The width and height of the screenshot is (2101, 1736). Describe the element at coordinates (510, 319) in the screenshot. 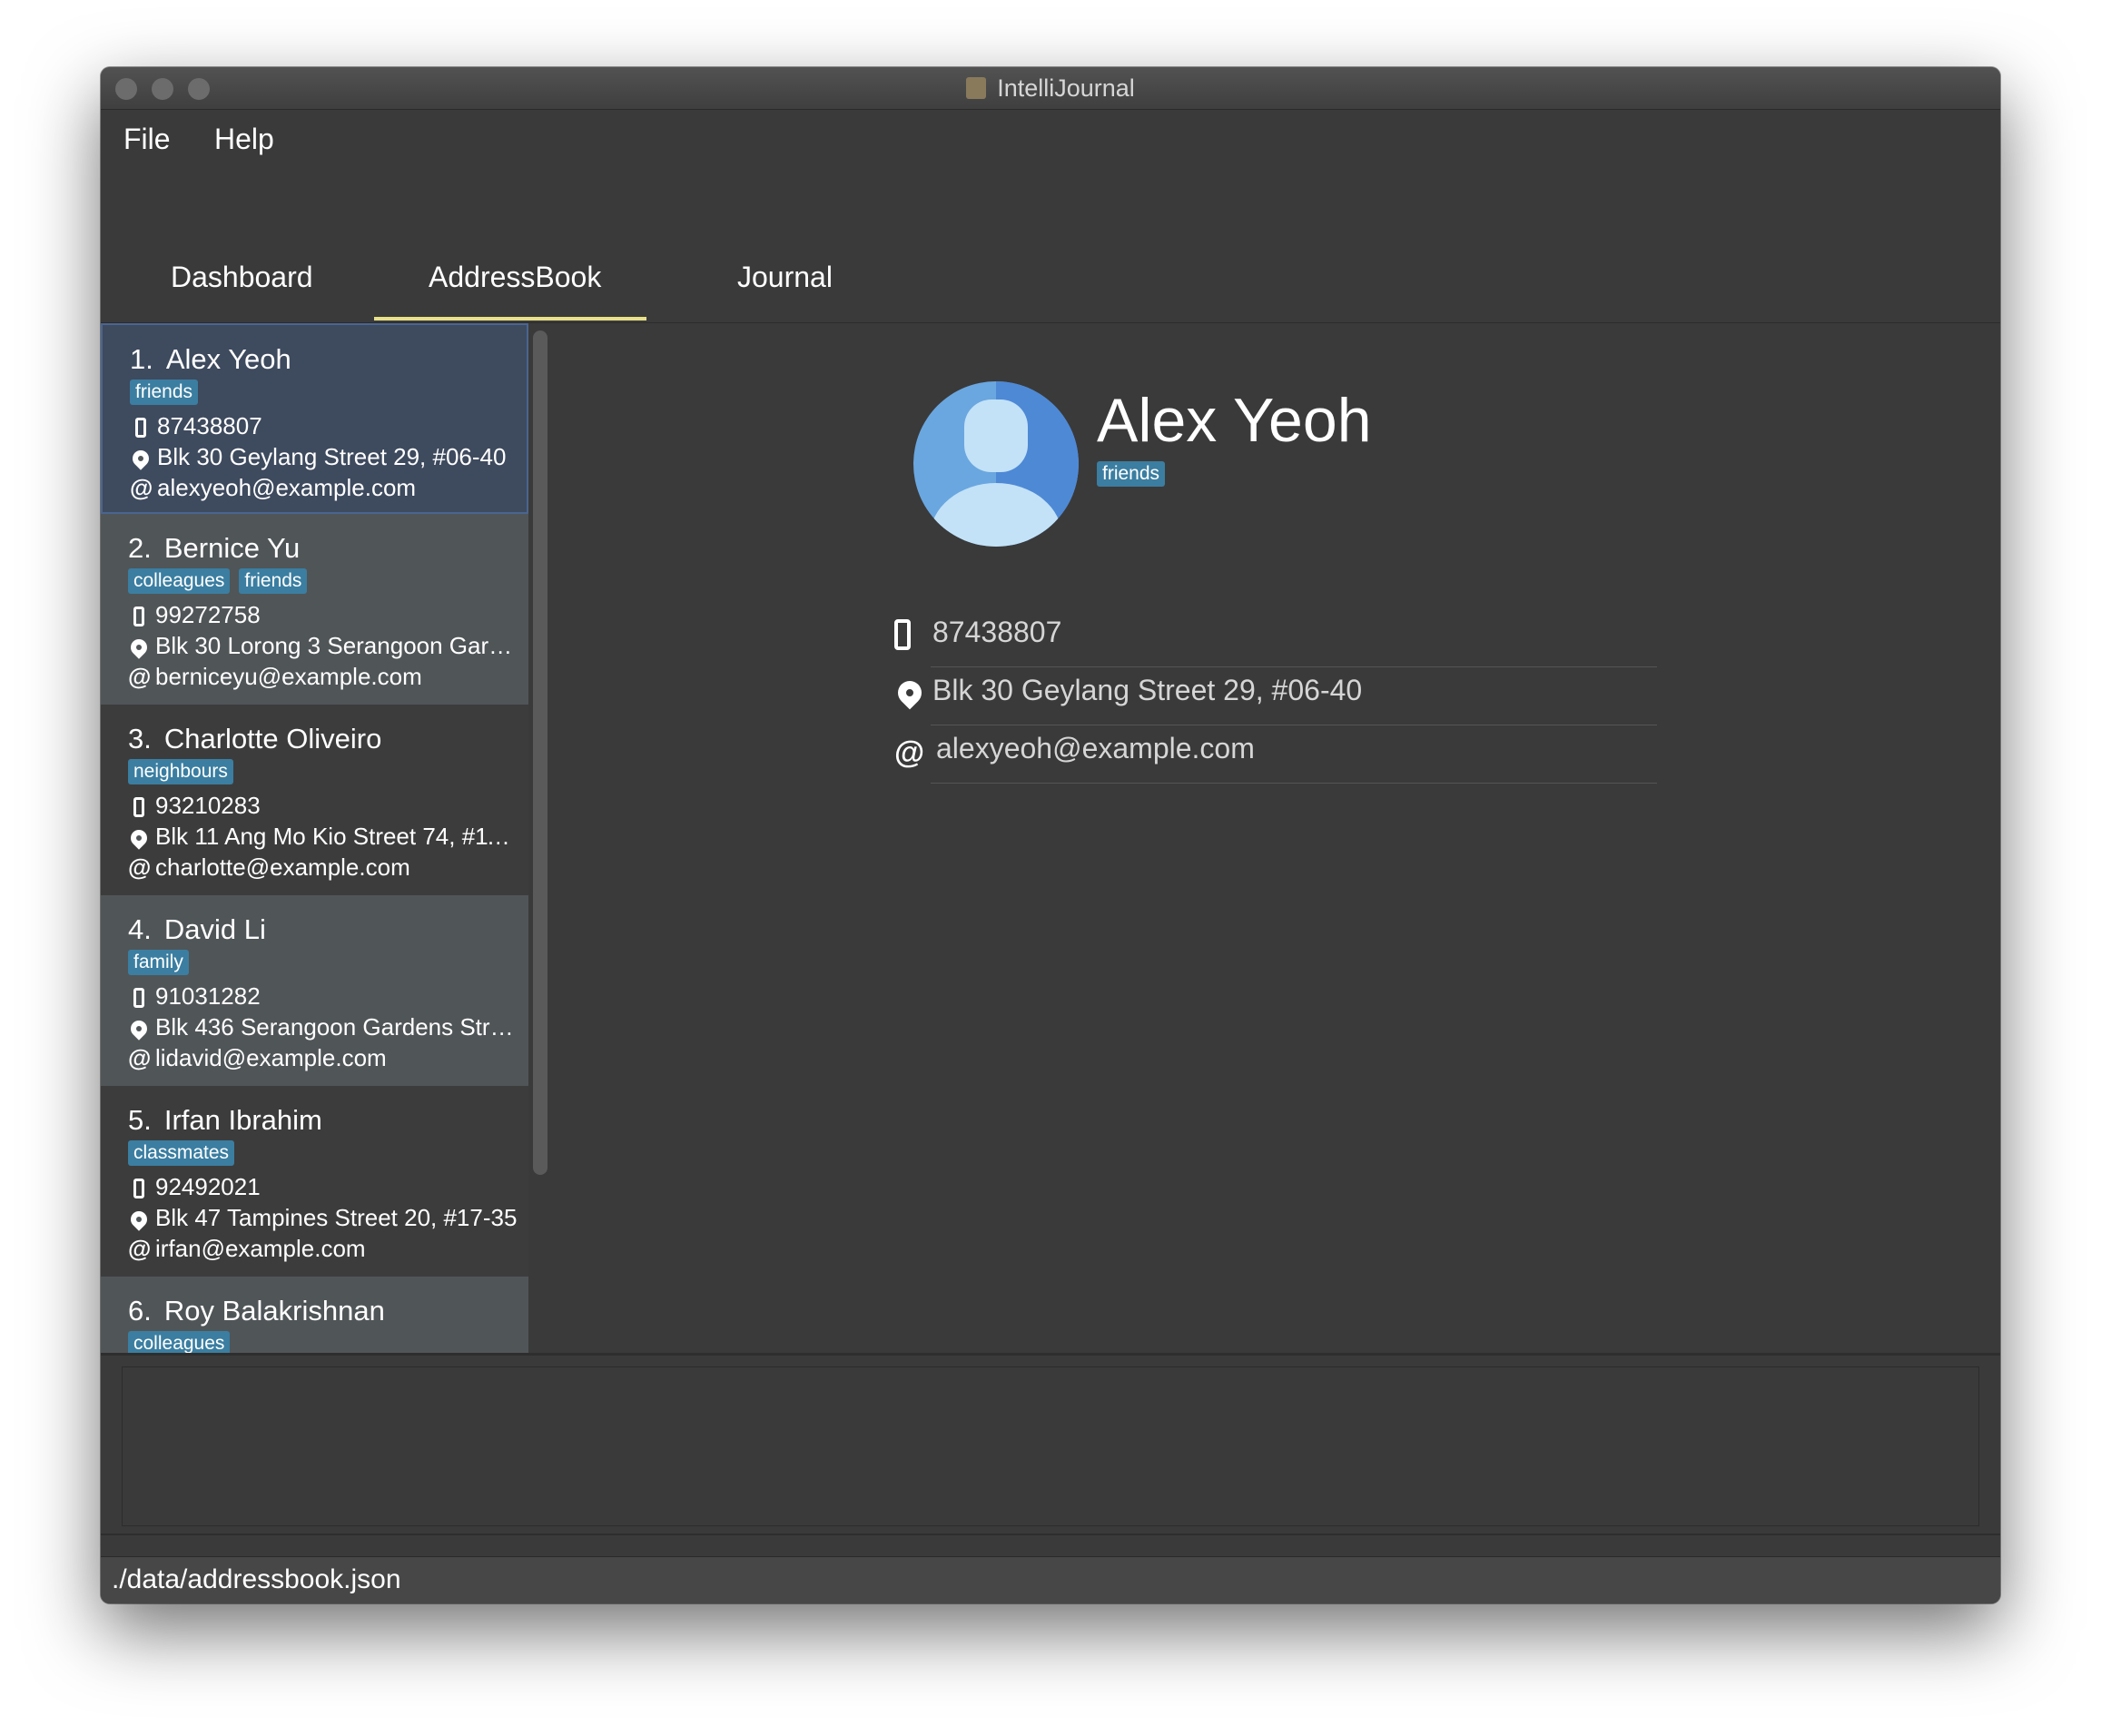

I see `active-tab-indicator` at that location.